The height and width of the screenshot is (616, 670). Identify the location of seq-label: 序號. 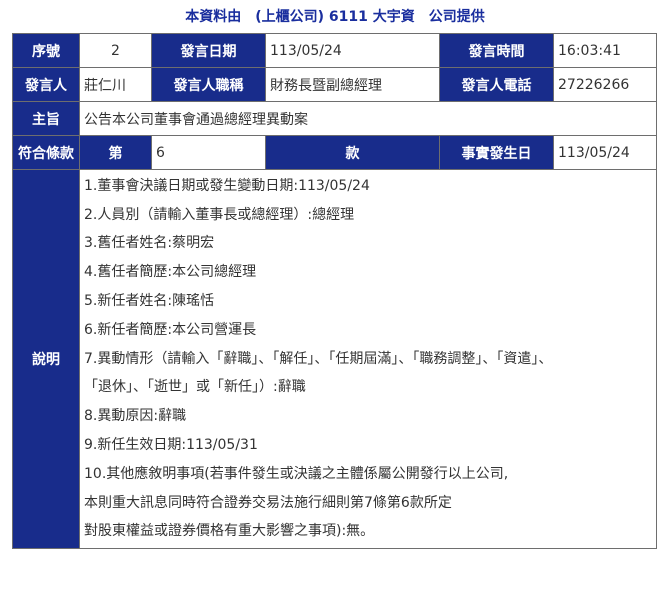
(46, 50).